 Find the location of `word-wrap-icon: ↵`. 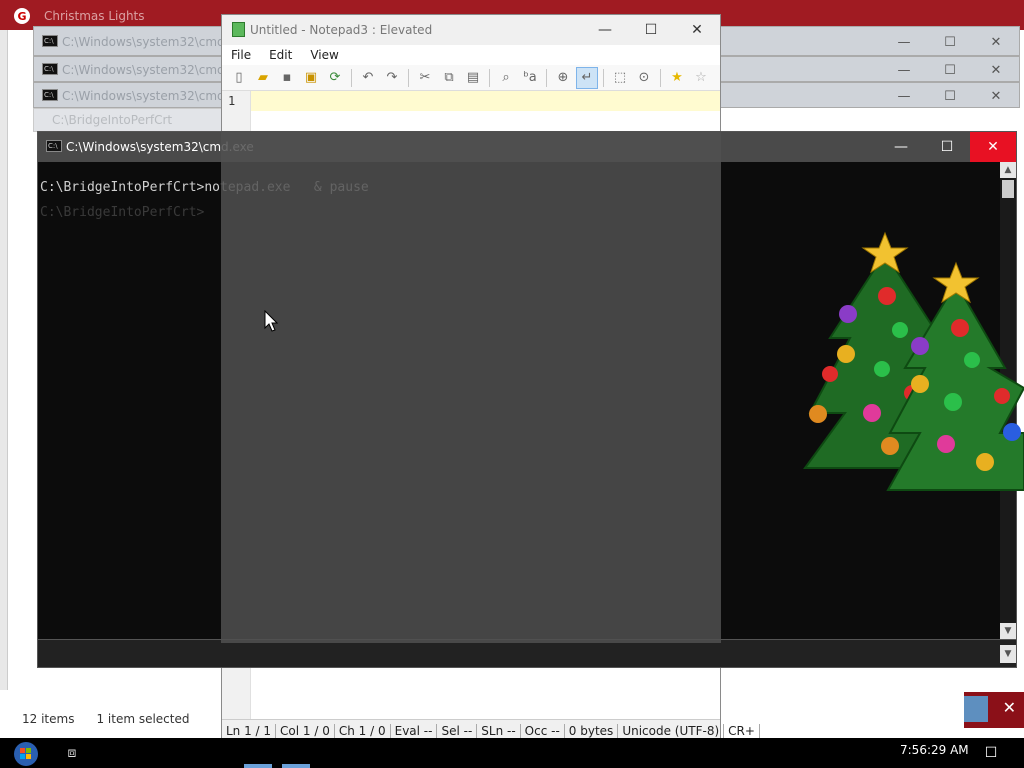

word-wrap-icon: ↵ is located at coordinates (587, 77).